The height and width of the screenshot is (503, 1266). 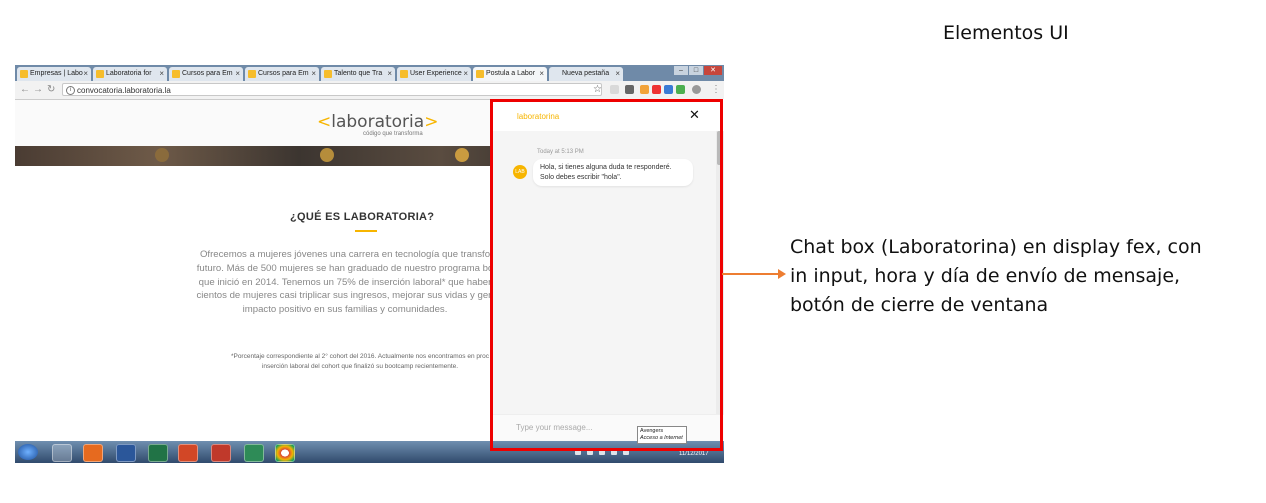 I want to click on window-controls: – □ ✕, so click(x=698, y=71).